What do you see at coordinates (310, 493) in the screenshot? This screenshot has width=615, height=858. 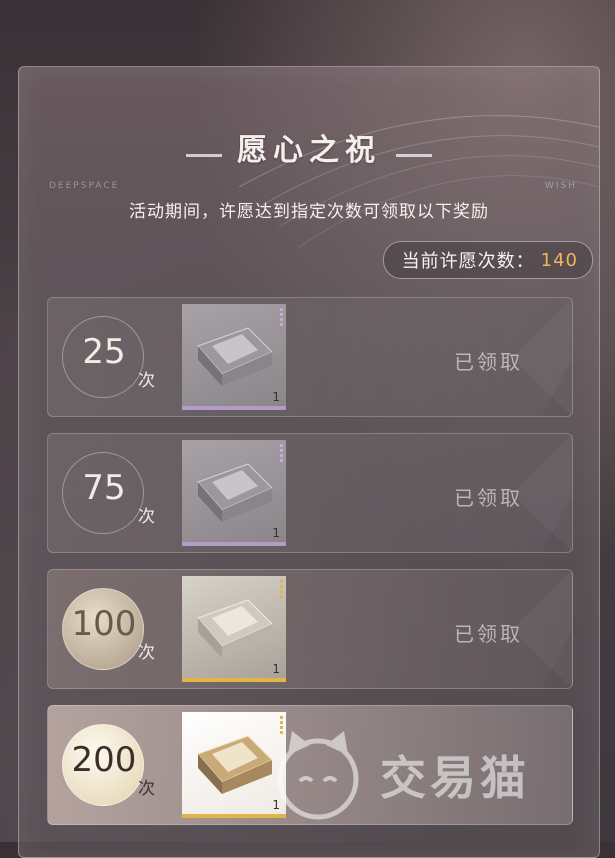 I see `reward-card-75: 75 次 1 已领取` at bounding box center [310, 493].